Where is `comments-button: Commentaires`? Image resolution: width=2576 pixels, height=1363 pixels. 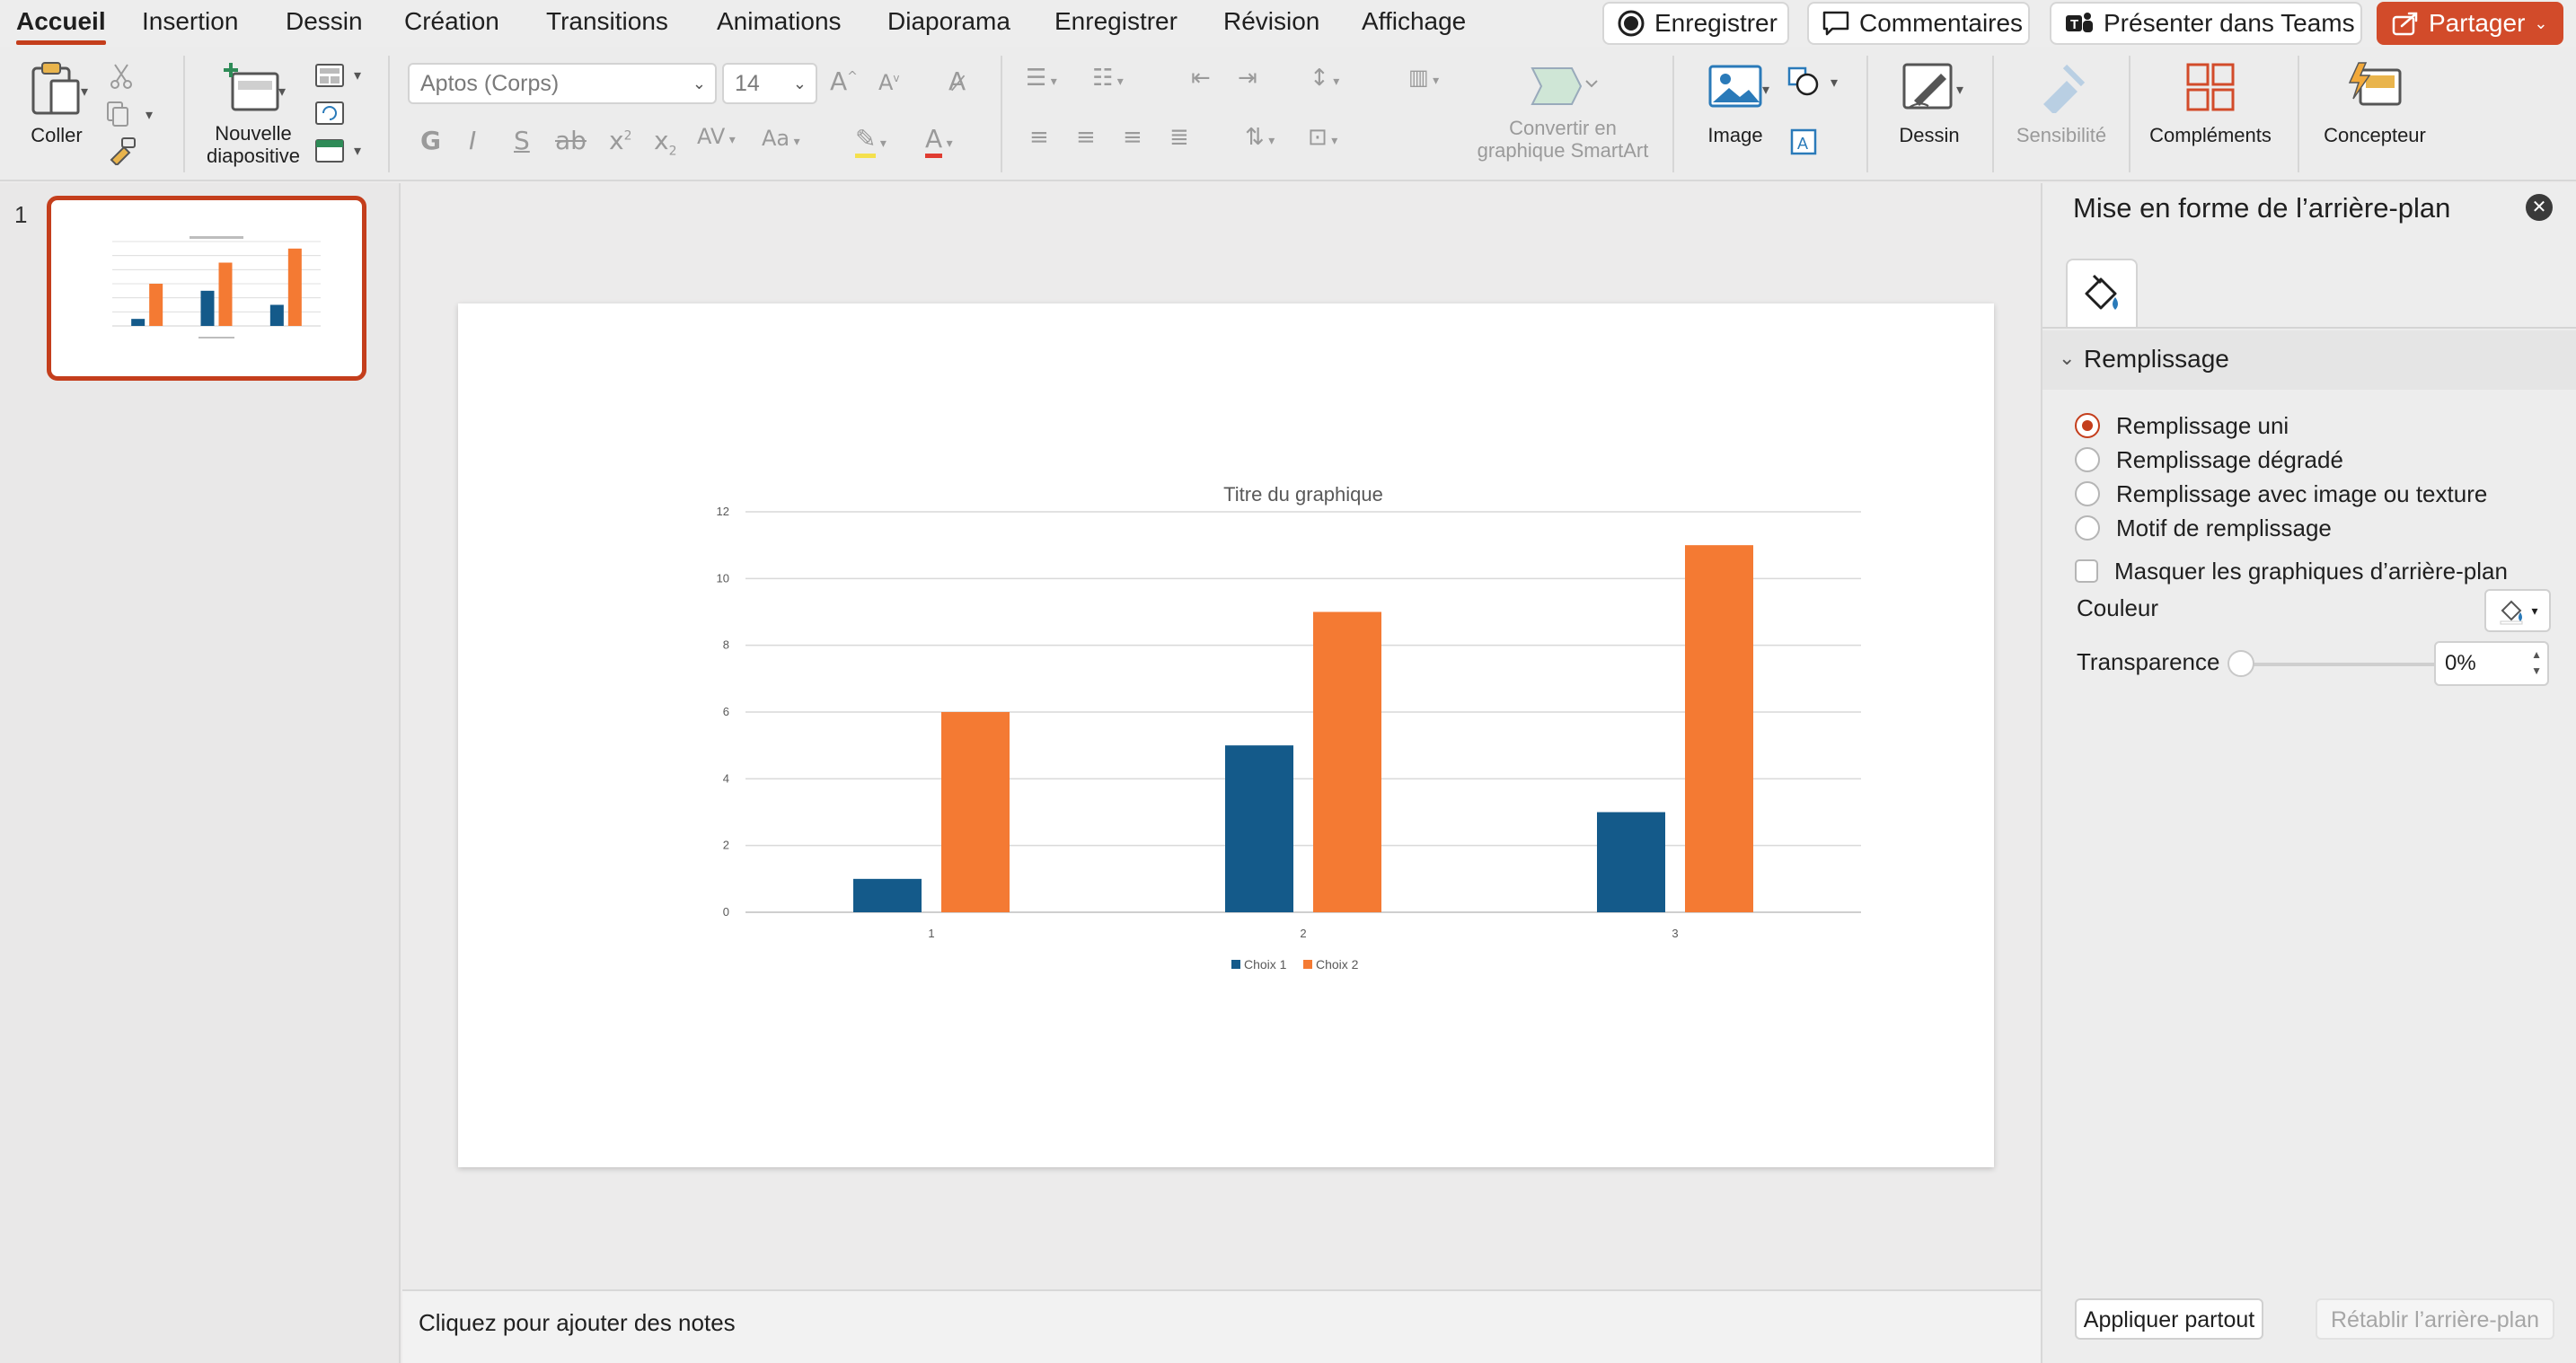
comments-button: Commentaires is located at coordinates (1918, 23).